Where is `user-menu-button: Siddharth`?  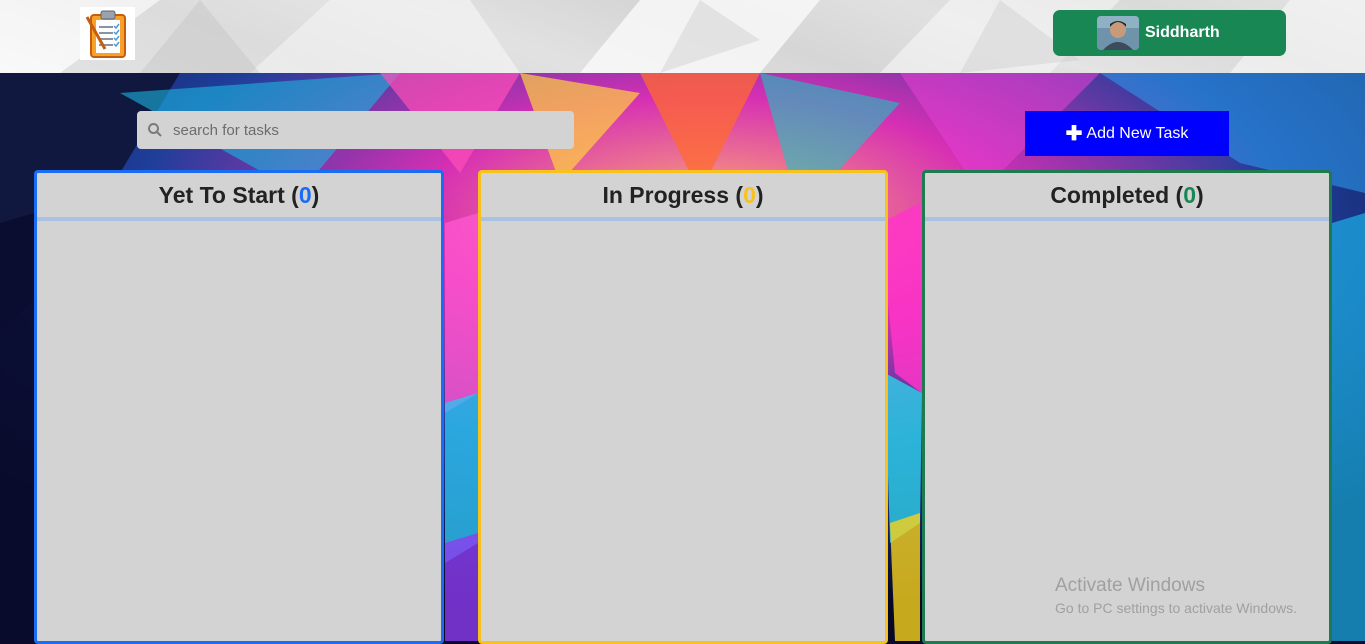
user-menu-button: Siddharth is located at coordinates (1169, 33).